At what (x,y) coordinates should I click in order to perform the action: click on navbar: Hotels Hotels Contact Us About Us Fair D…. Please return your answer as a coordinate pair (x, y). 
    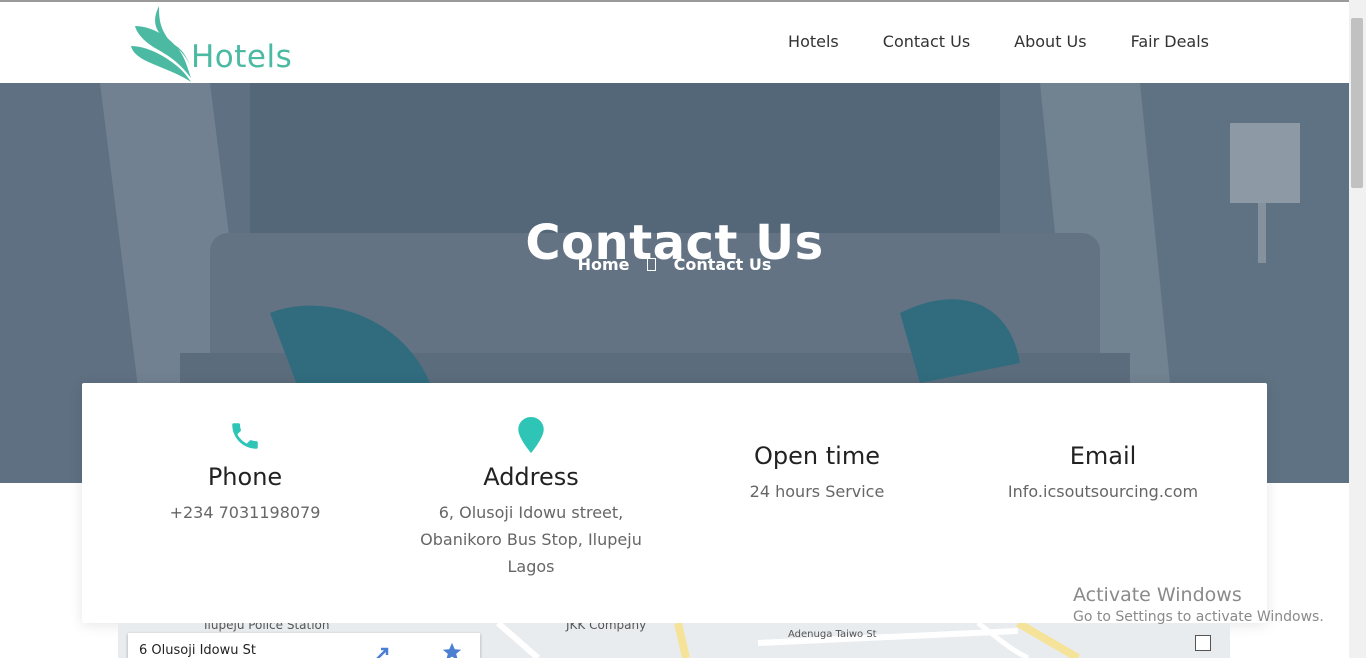
    Looking at the image, I should click on (674, 43).